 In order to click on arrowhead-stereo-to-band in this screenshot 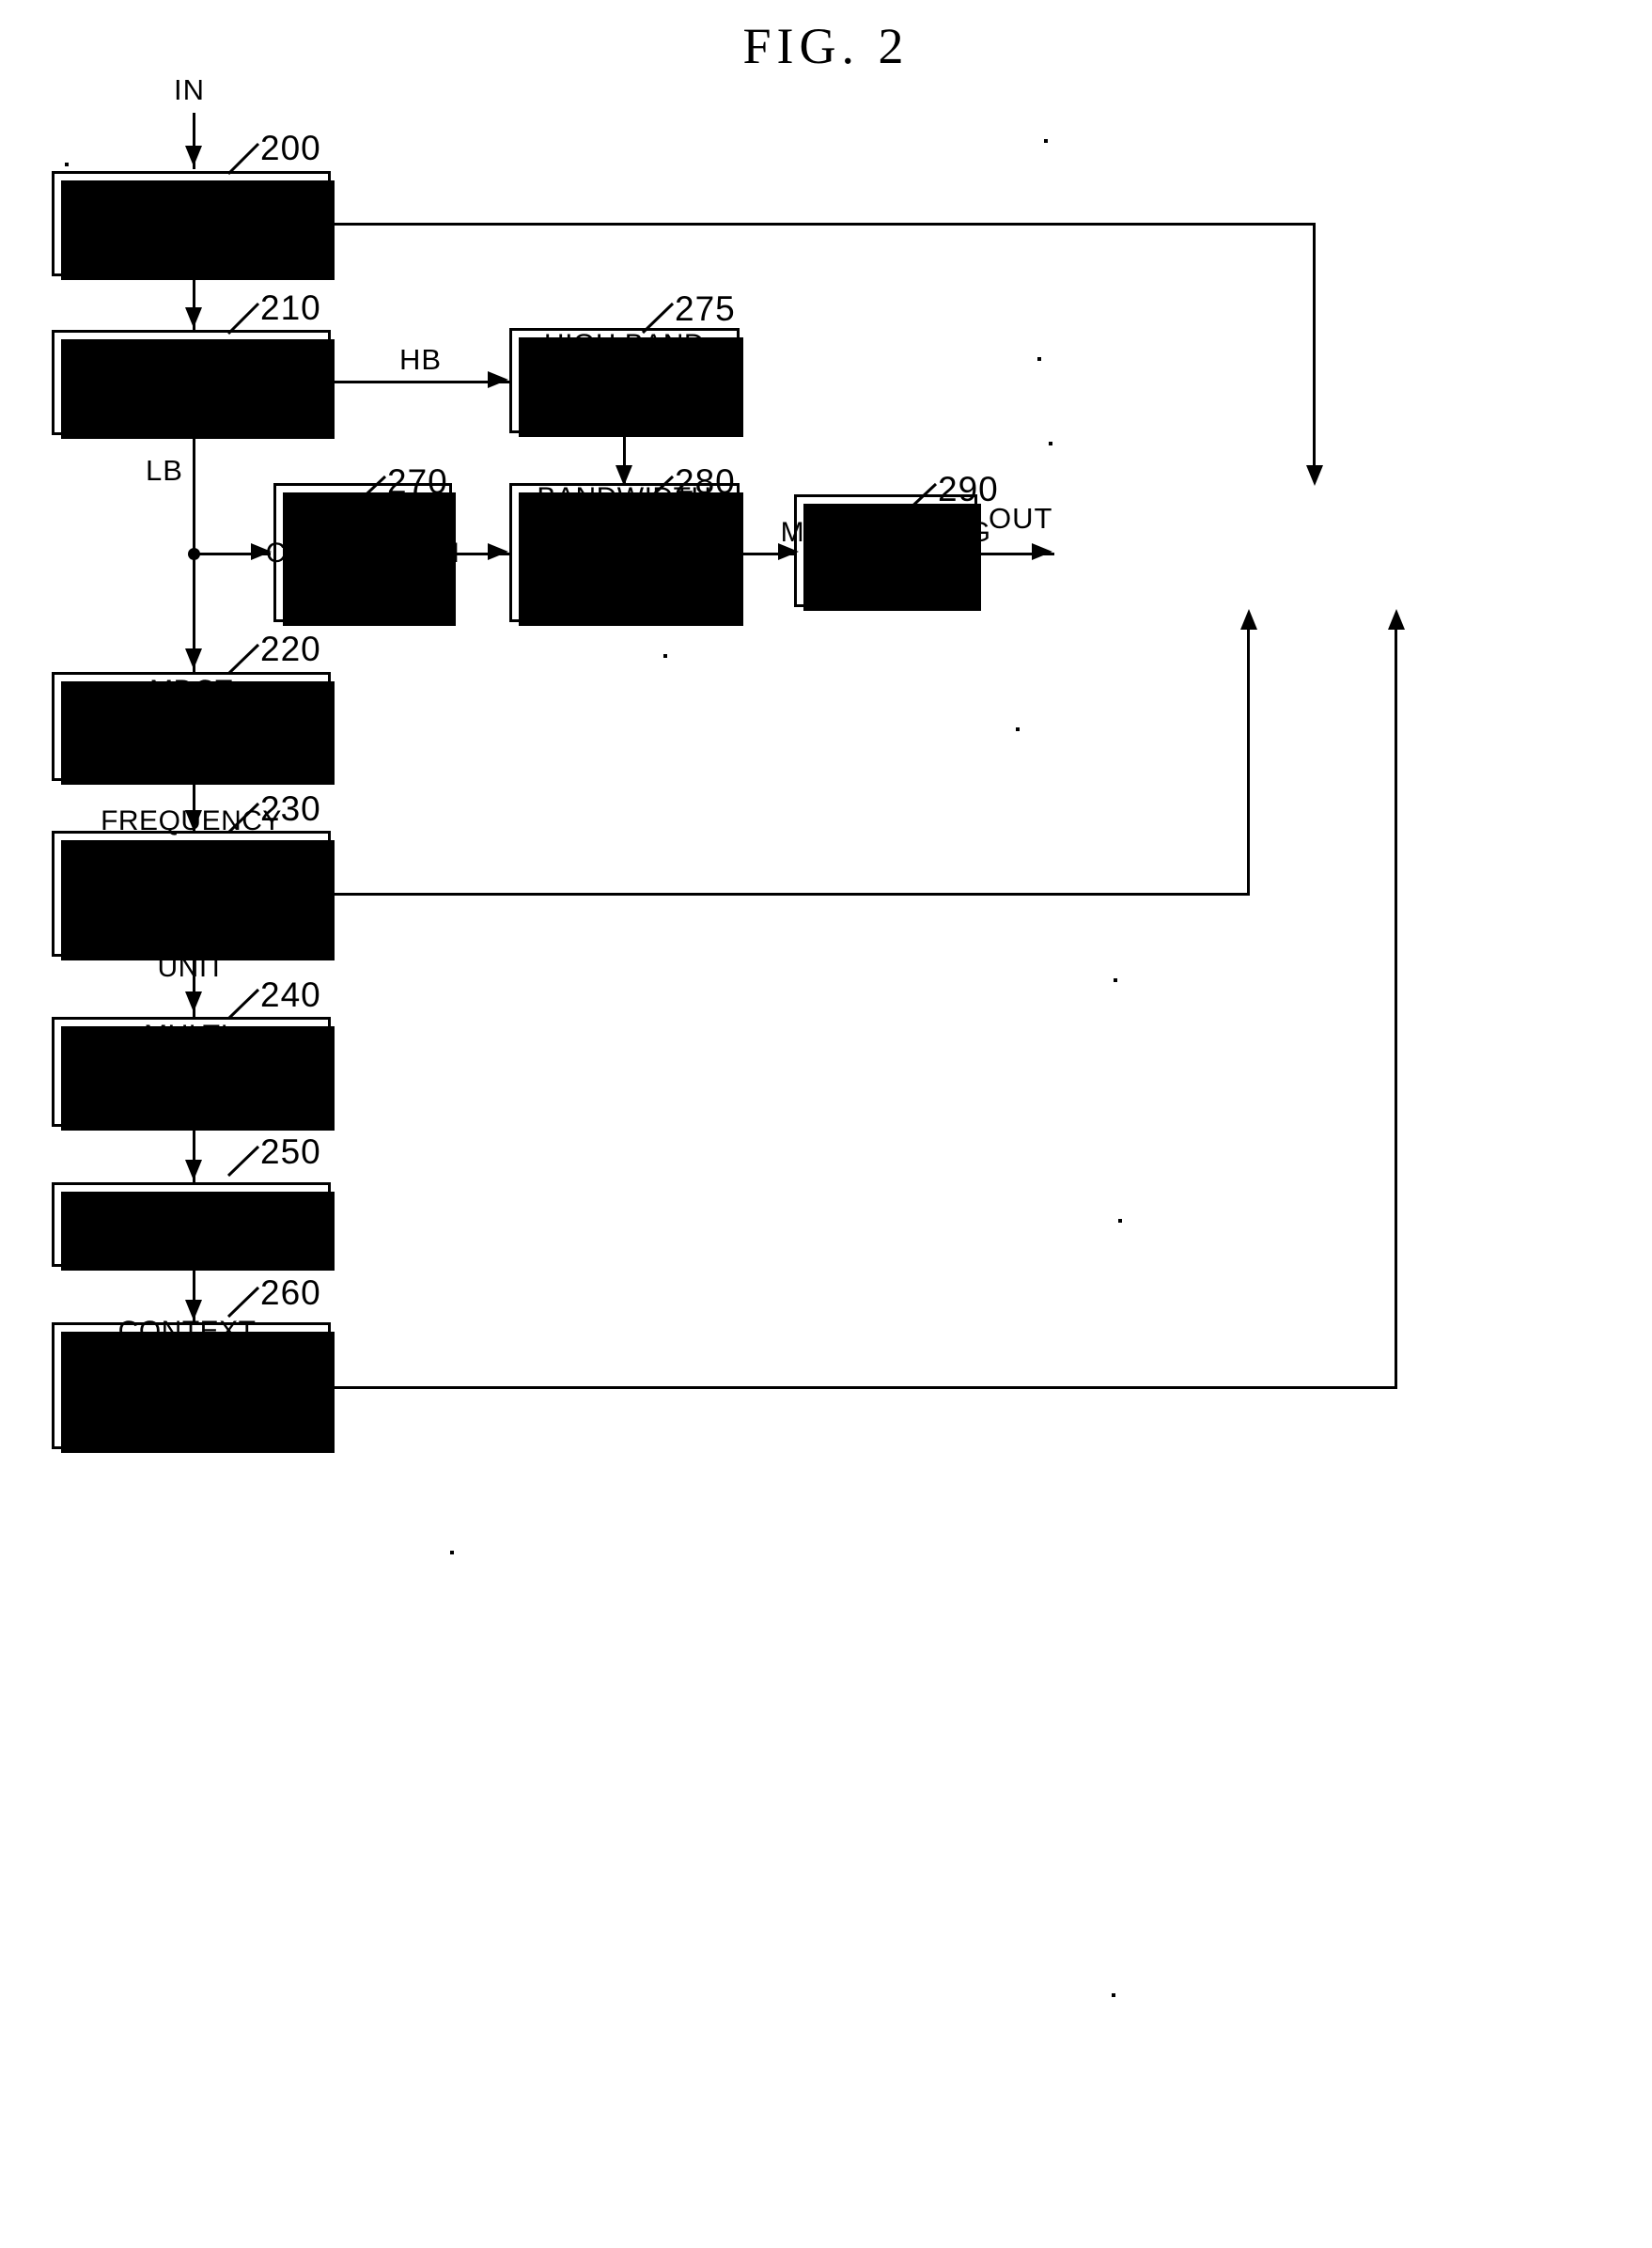, I will do `click(193, 317)`.